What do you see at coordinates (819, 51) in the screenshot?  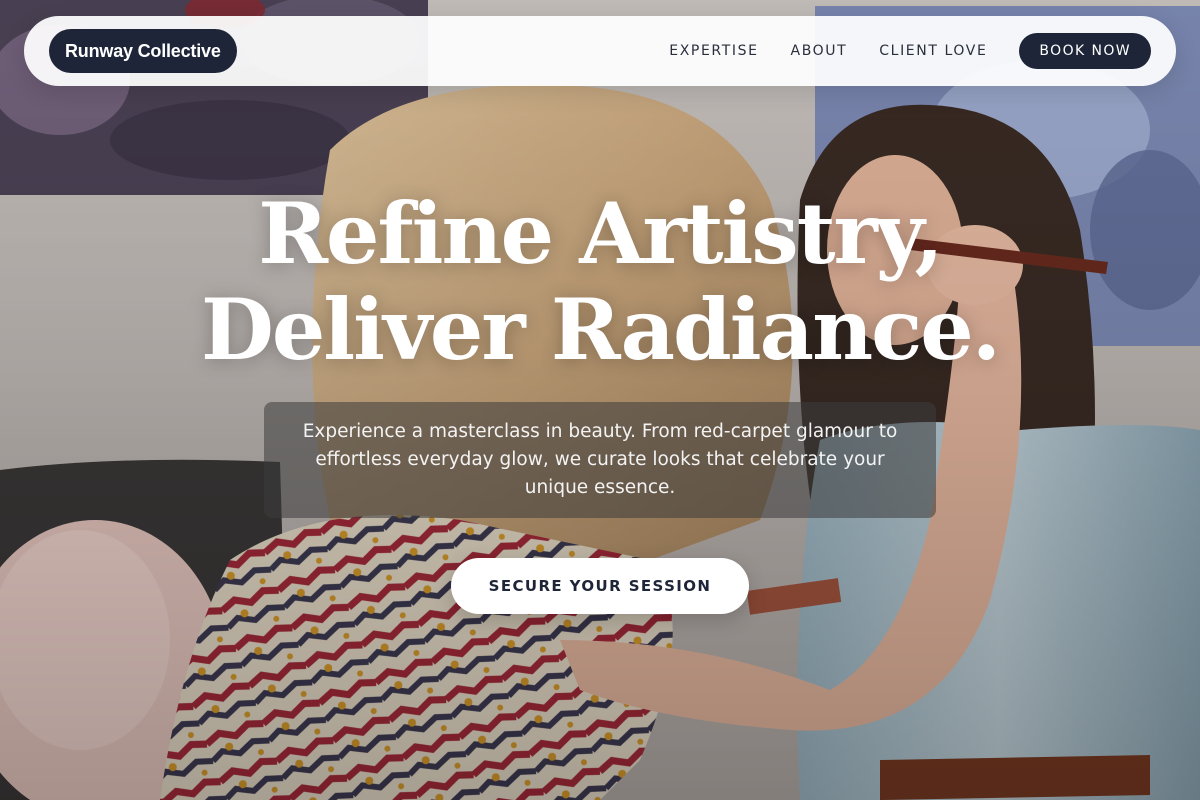 I see `nav-link-about: ABOUT` at bounding box center [819, 51].